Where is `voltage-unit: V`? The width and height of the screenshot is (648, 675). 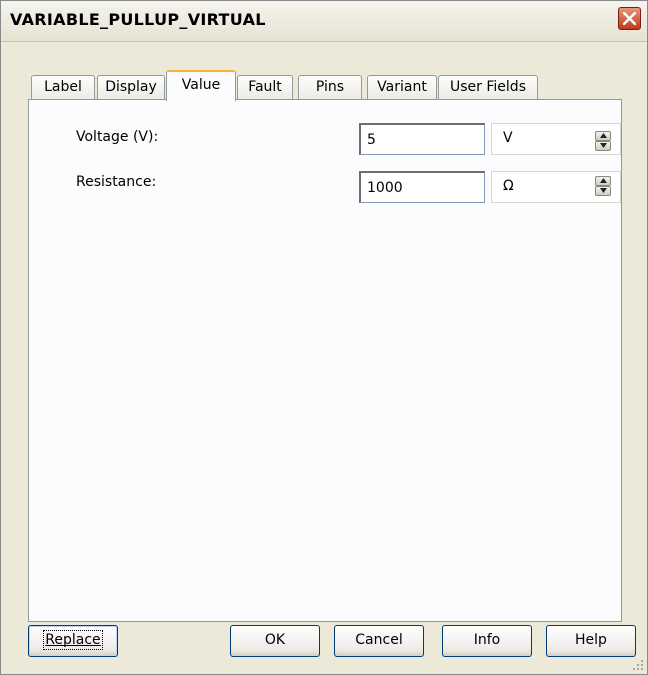
voltage-unit: V is located at coordinates (508, 138).